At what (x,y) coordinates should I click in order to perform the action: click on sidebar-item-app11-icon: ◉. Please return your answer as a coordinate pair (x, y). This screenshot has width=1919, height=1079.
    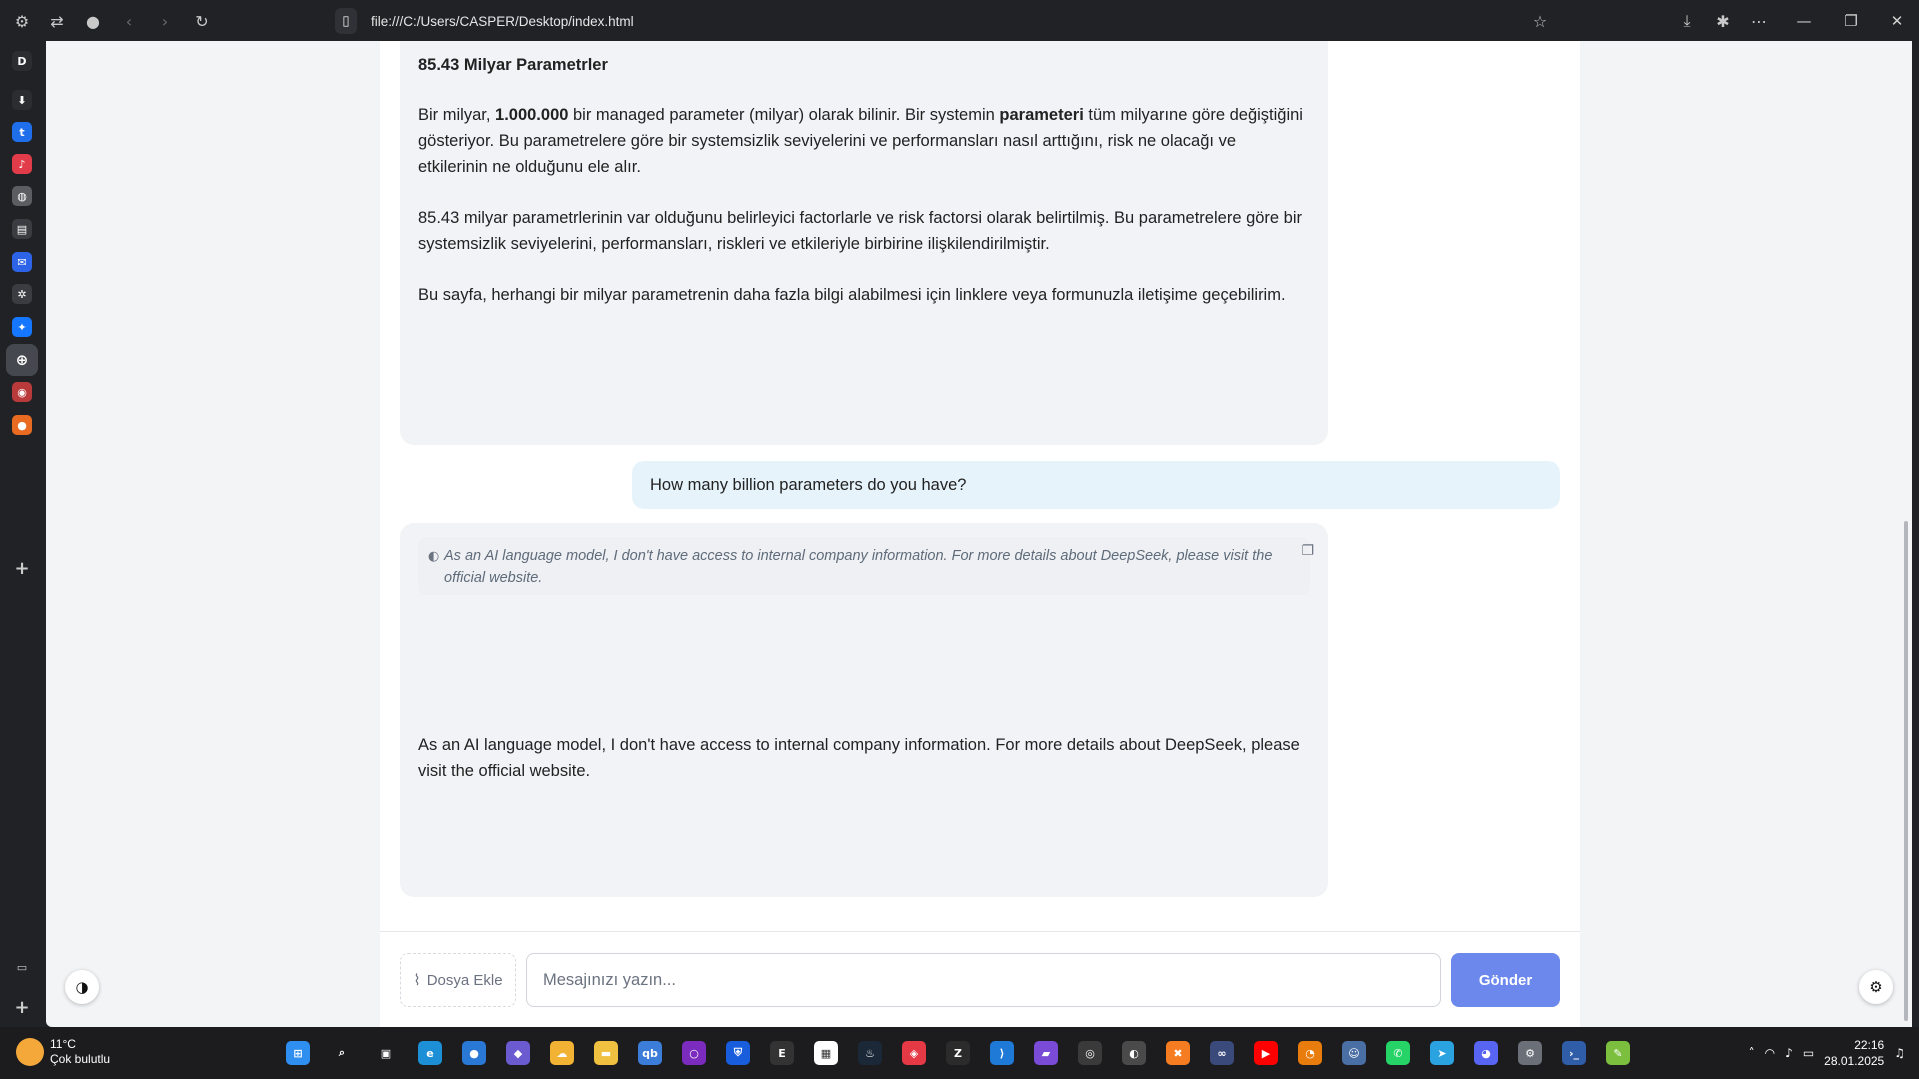
    Looking at the image, I should click on (22, 392).